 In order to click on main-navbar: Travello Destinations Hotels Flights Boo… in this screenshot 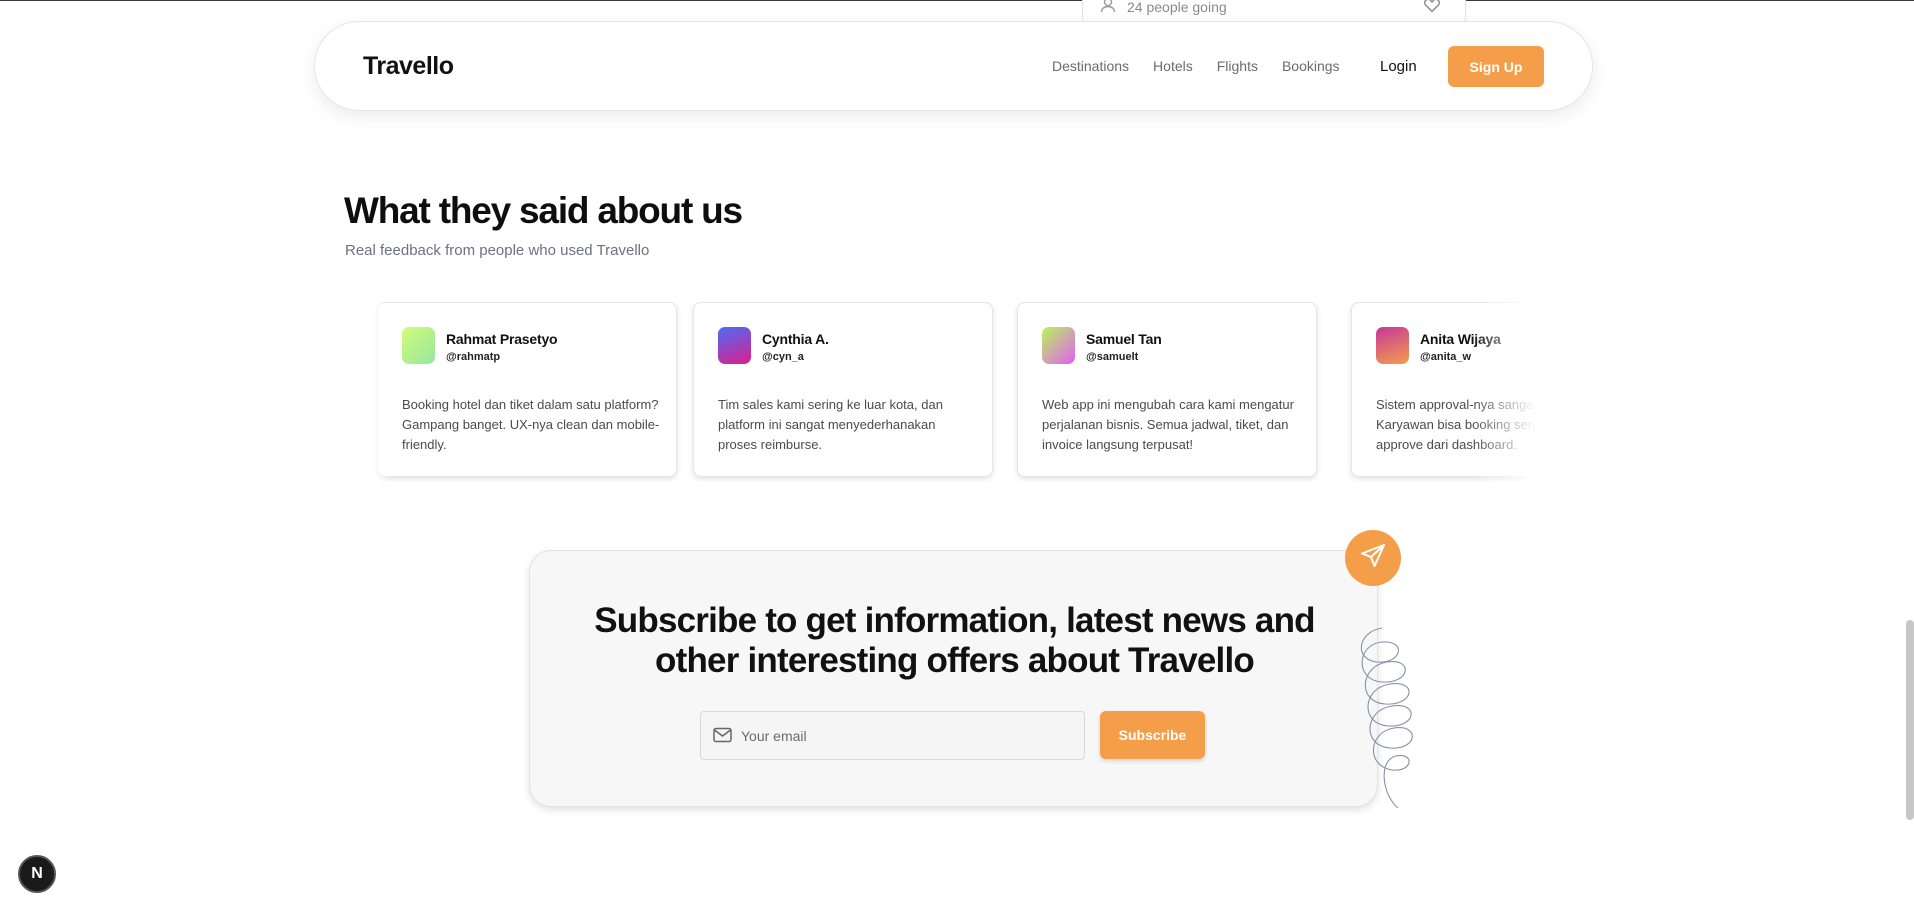, I will do `click(953, 66)`.